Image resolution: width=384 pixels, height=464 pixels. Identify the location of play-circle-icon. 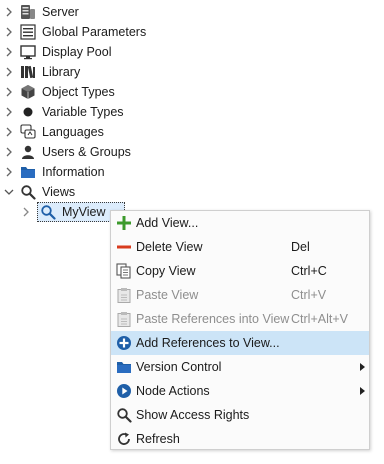
(124, 391).